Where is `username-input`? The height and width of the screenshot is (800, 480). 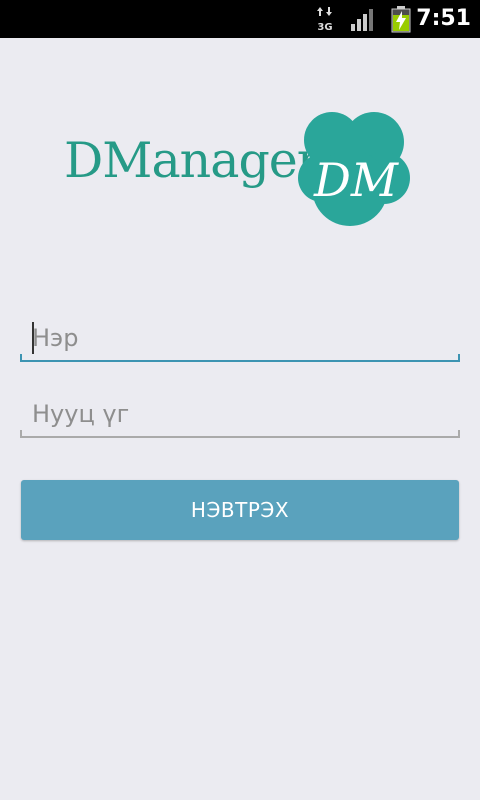
username-input is located at coordinates (240, 338).